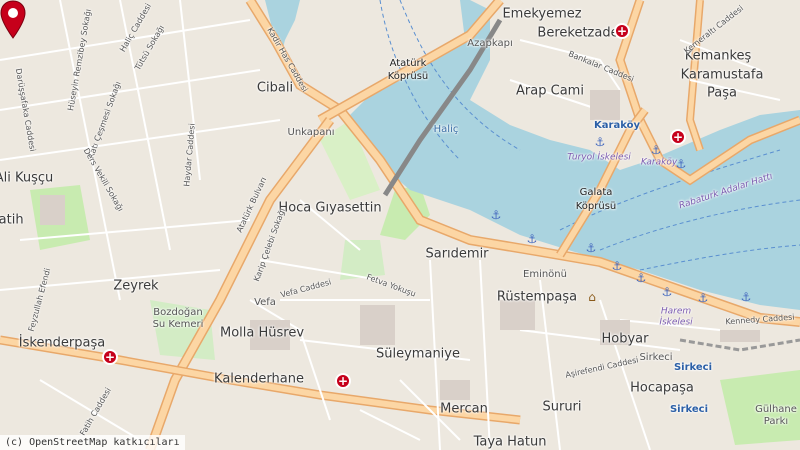  Describe the element at coordinates (545, 274) in the screenshot. I see `label-eminonu: Eminönü` at that location.